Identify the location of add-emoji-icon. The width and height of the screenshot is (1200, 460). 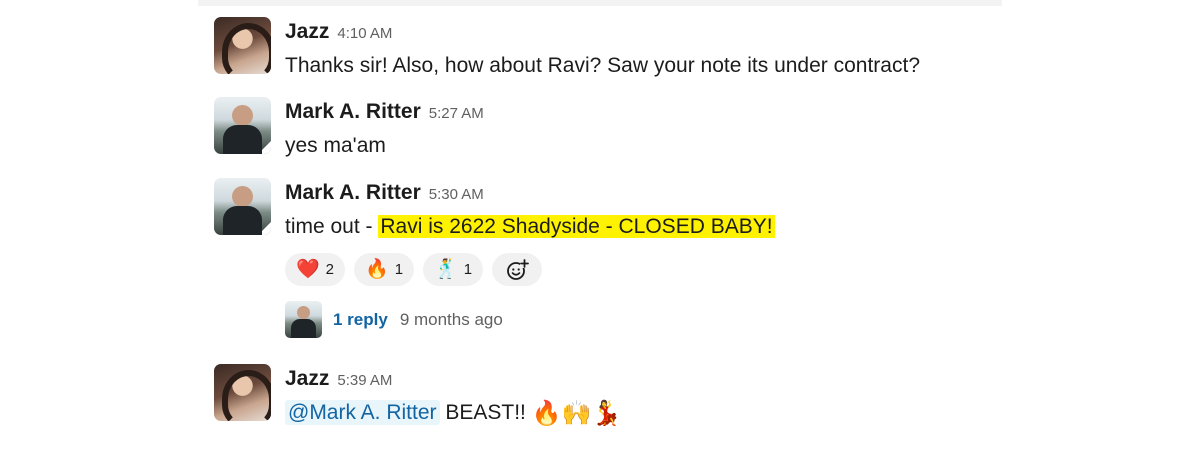
(517, 270).